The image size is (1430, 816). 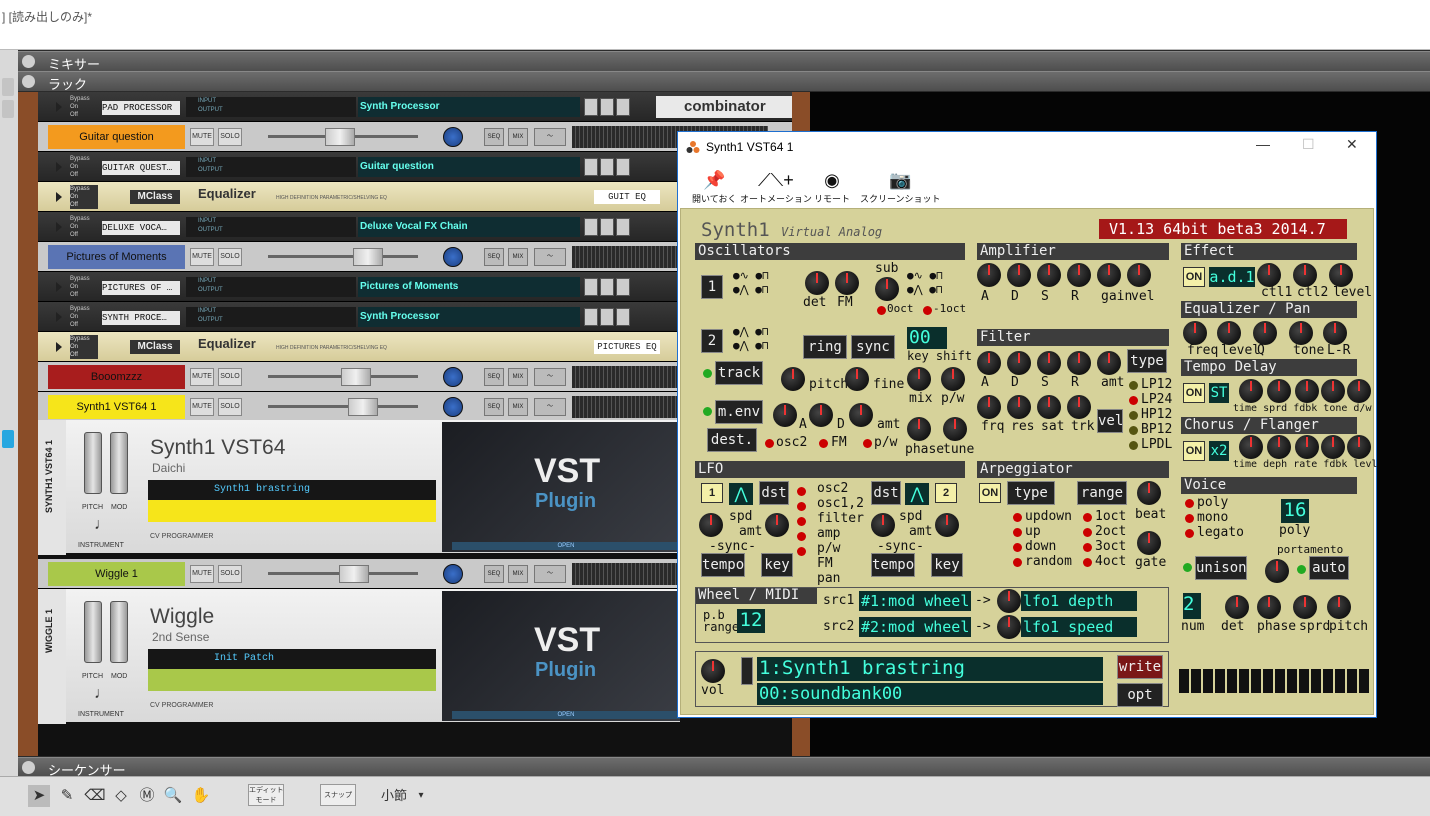 What do you see at coordinates (116, 407) in the screenshot?
I see `channel-name: Synth1 VST64 1` at bounding box center [116, 407].